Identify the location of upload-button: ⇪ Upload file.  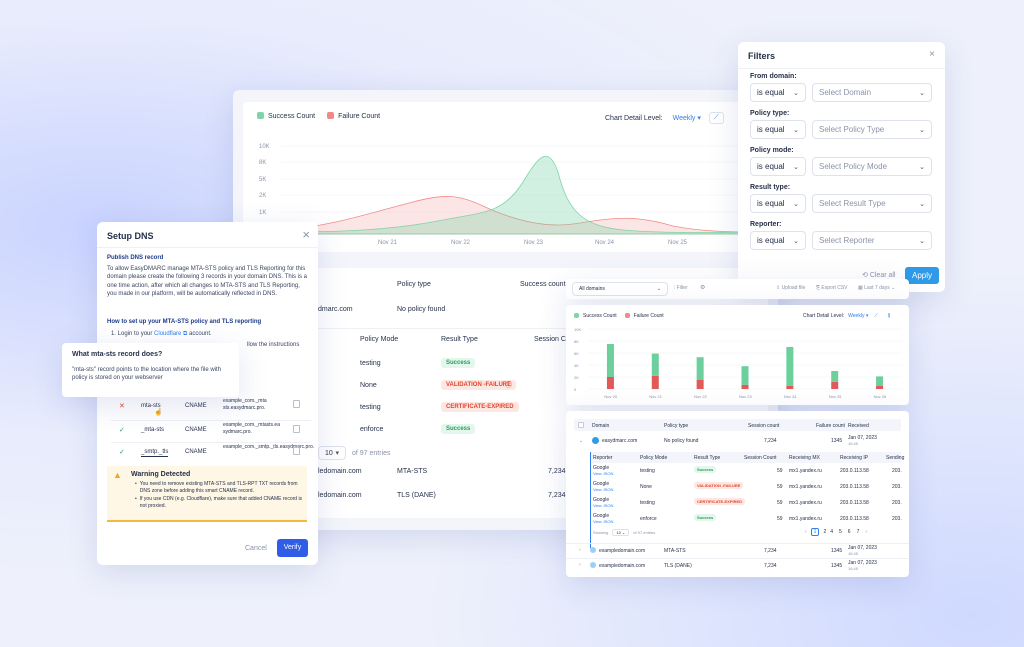
(790, 288).